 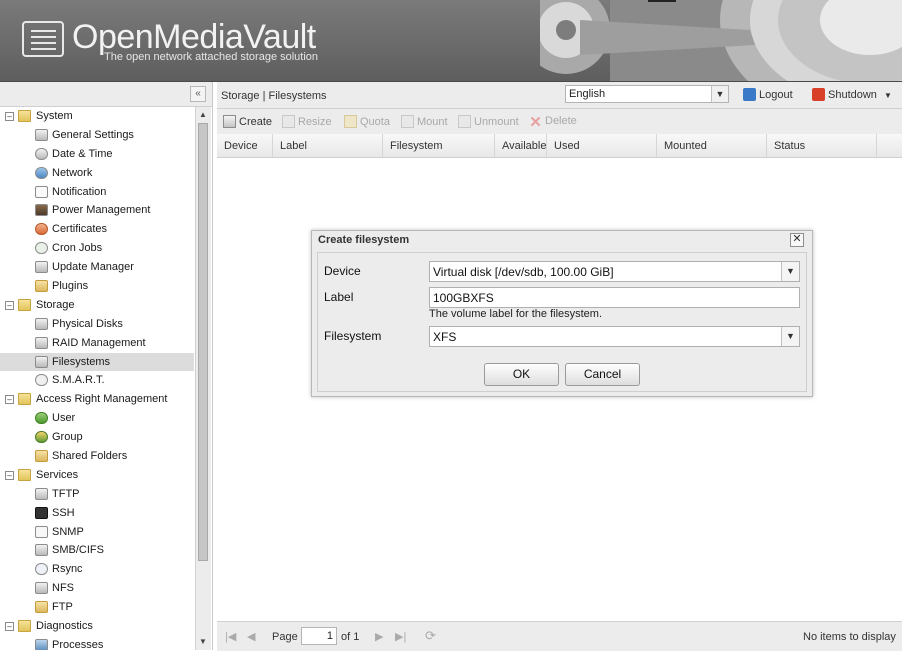 I want to click on resize-icon, so click(x=288, y=121).